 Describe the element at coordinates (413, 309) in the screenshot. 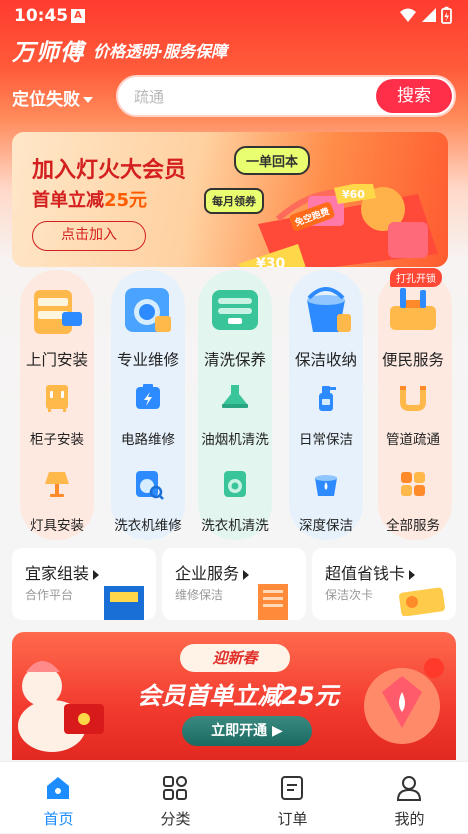

I see `toolbox-icon` at that location.